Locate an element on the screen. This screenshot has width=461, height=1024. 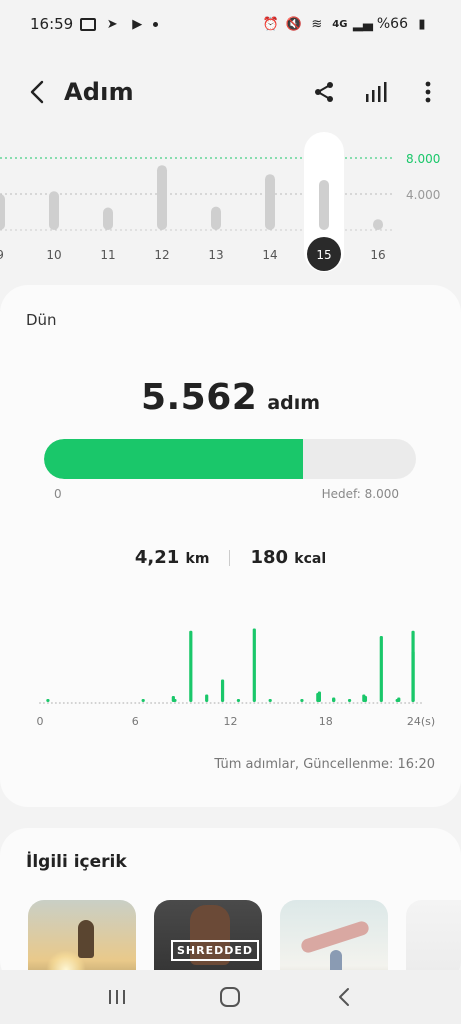
back-arrow-icon is located at coordinates (344, 997).